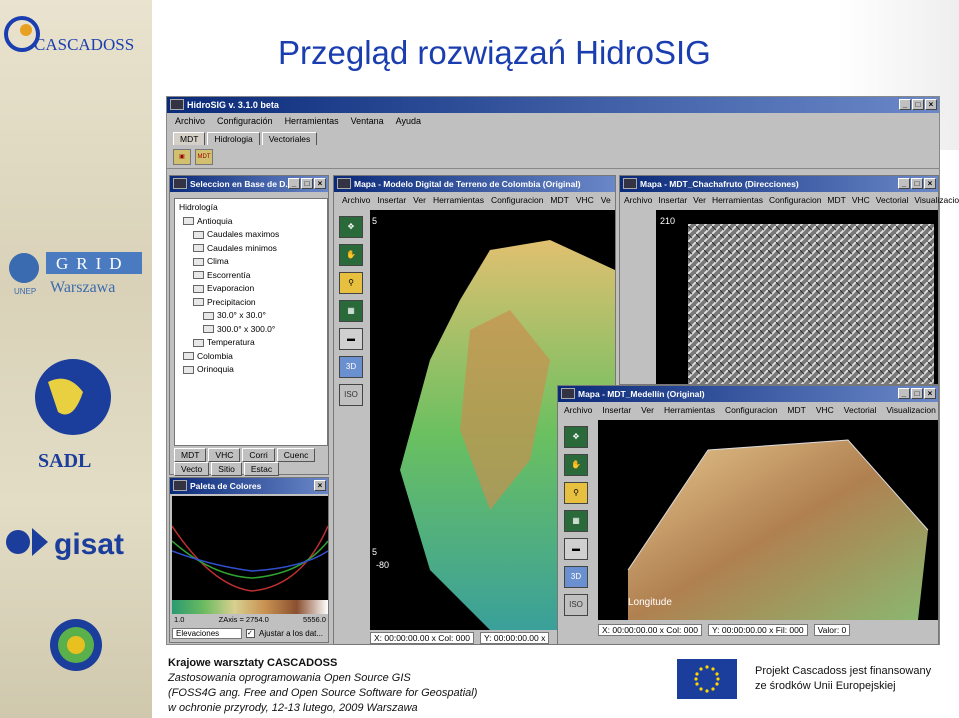 This screenshot has width=959, height=718. What do you see at coordinates (250, 633) in the screenshot?
I see `ajustar-checkbox: ✓` at bounding box center [250, 633].